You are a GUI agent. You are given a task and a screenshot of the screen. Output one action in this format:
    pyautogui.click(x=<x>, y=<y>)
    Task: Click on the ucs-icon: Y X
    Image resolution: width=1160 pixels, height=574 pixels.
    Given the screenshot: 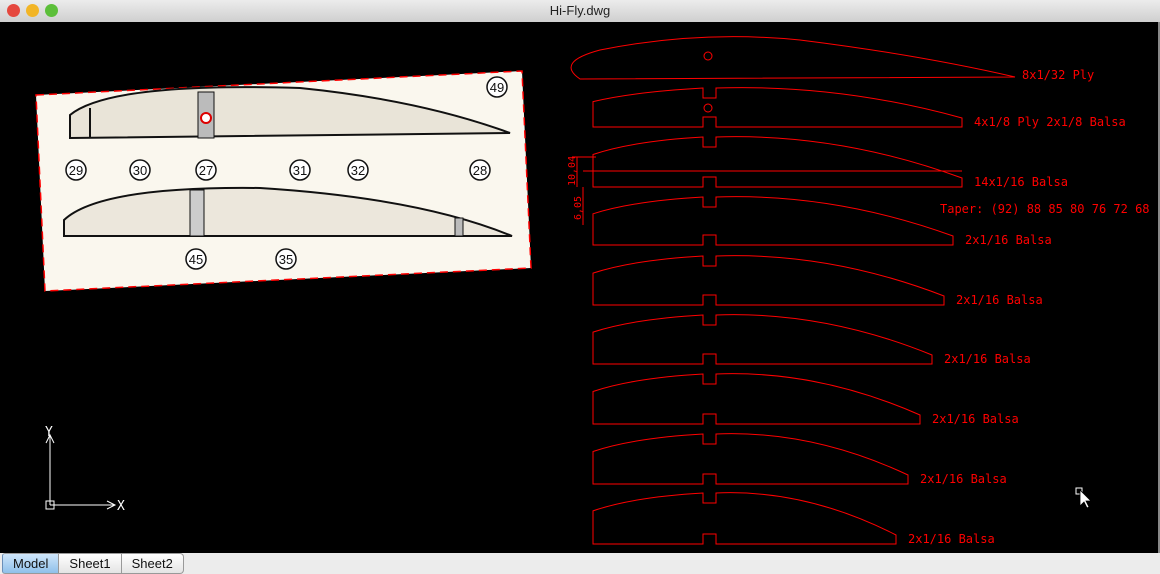 What is the action you would take?
    pyautogui.click(x=85, y=469)
    